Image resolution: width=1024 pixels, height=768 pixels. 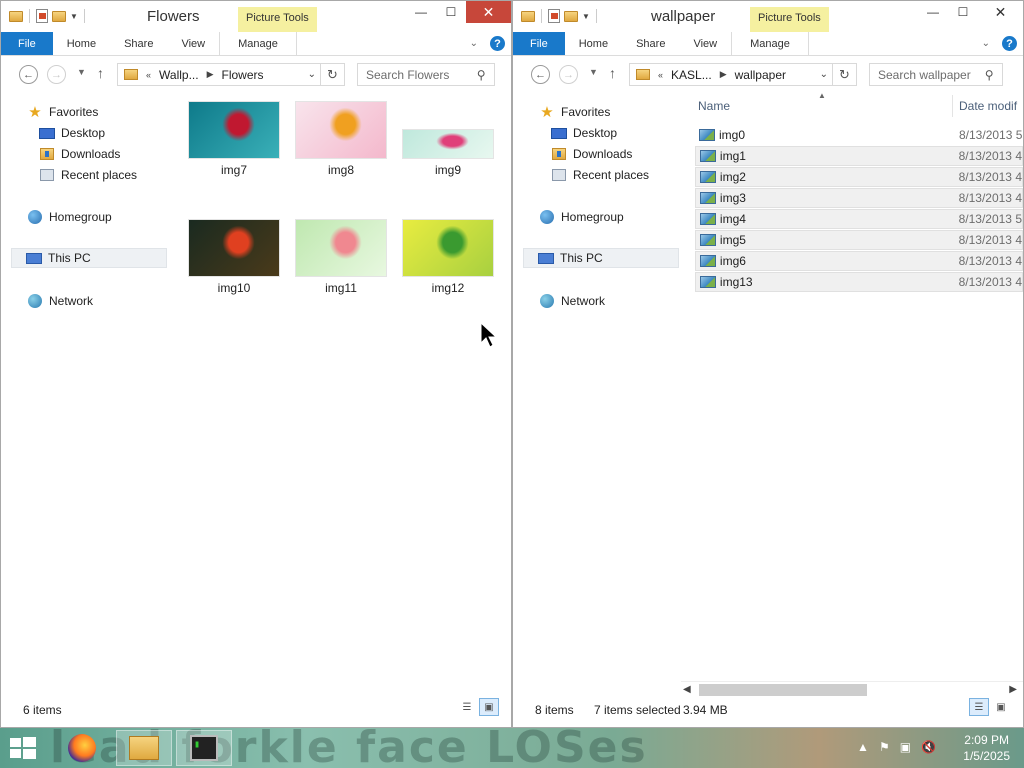 What do you see at coordinates (714, 106) in the screenshot?
I see `column-name: Name` at bounding box center [714, 106].